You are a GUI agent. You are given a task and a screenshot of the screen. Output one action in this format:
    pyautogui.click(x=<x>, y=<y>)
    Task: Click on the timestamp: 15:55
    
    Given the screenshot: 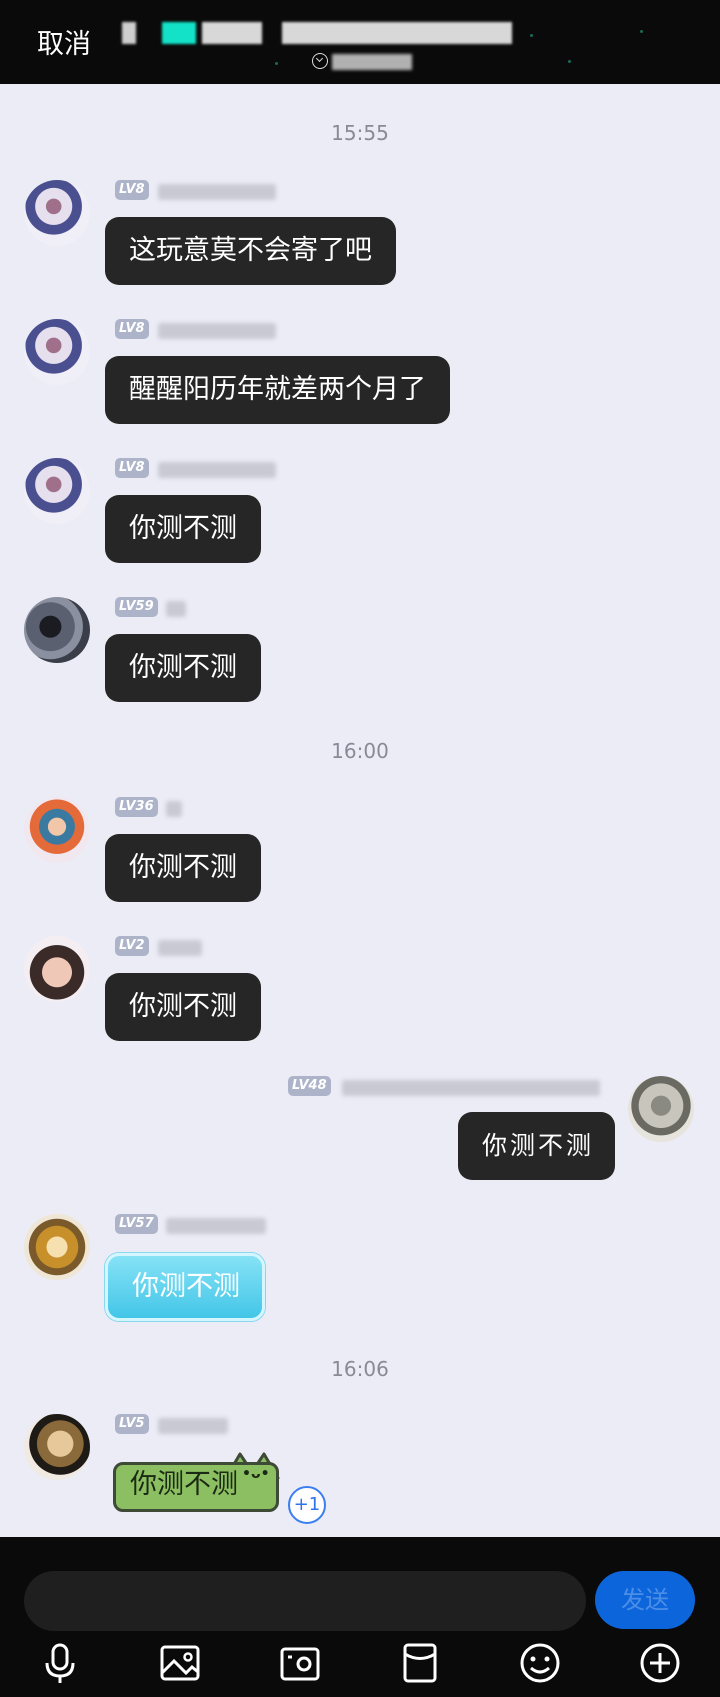 What is the action you would take?
    pyautogui.click(x=360, y=133)
    